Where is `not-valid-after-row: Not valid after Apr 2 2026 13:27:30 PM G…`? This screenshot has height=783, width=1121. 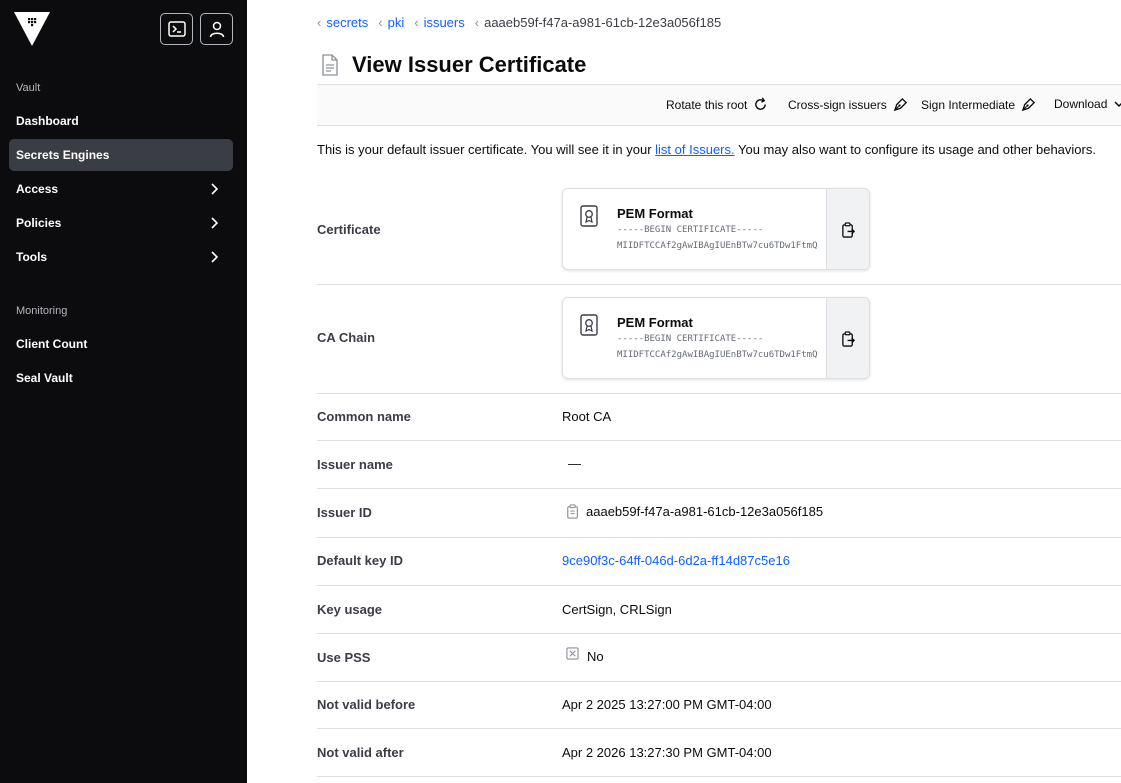 not-valid-after-row: Not valid after Apr 2 2026 13:27:30 PM G… is located at coordinates (719, 753).